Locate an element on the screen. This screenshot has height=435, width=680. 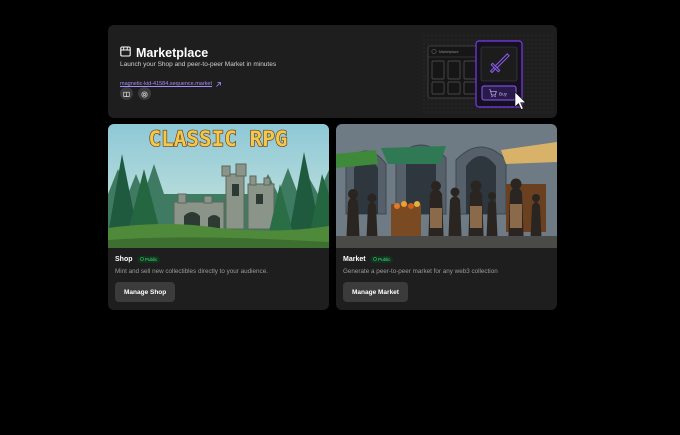
globe-icon is located at coordinates (144, 94).